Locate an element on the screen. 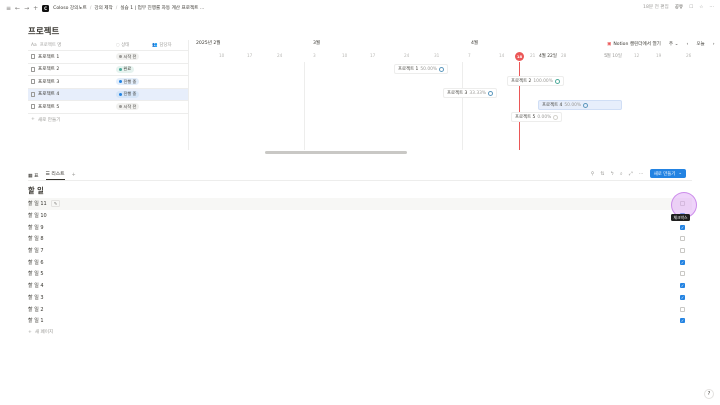 This screenshot has height=405, width=720. project-name: 프로젝트 1 is located at coordinates (48, 57).